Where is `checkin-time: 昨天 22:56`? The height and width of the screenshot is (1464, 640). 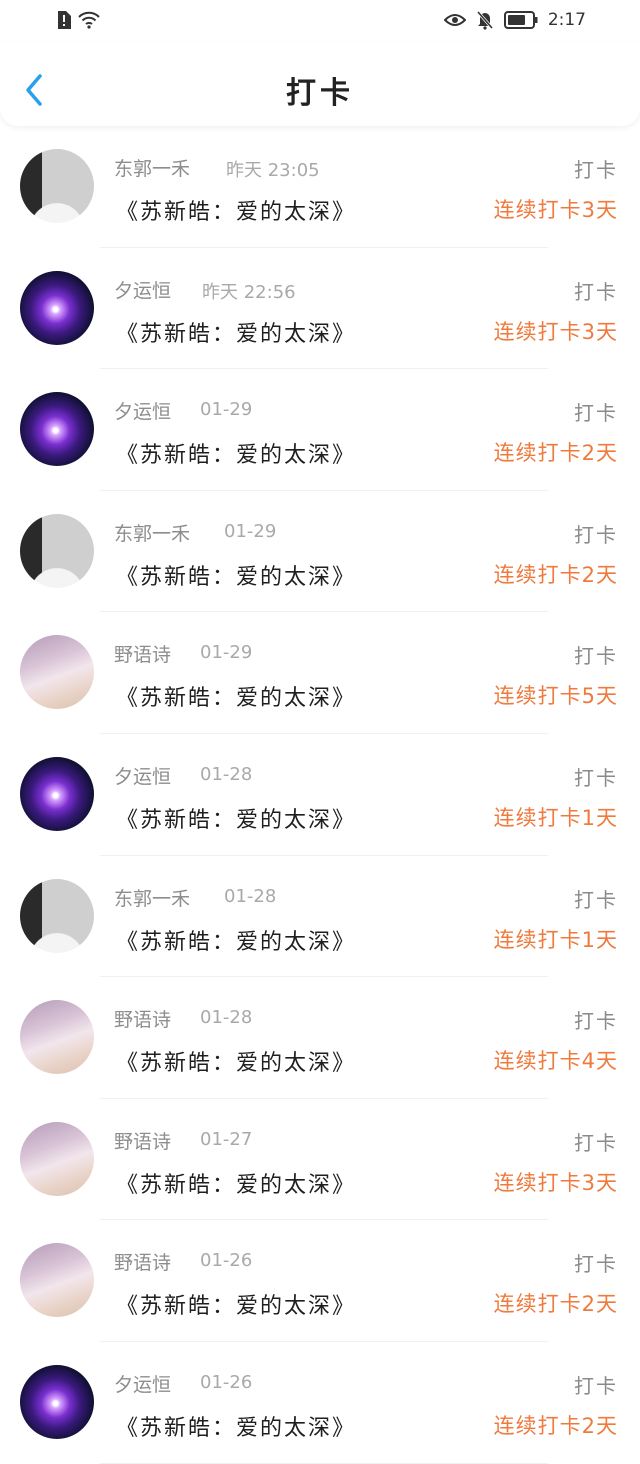
checkin-time: 昨天 22:56 is located at coordinates (249, 292).